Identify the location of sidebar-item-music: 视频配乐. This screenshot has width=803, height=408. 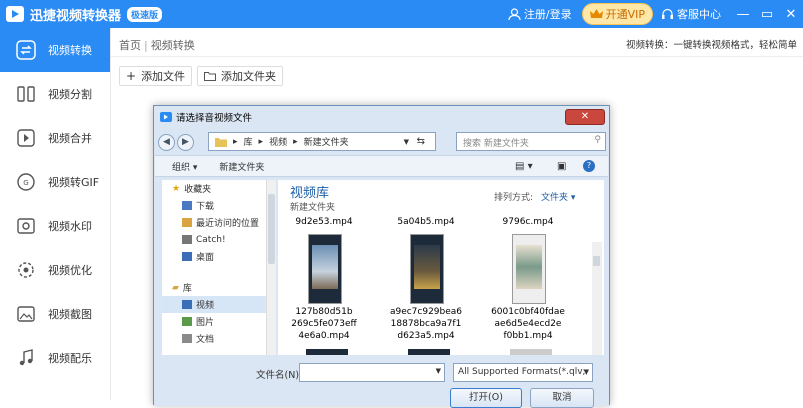
(55, 358).